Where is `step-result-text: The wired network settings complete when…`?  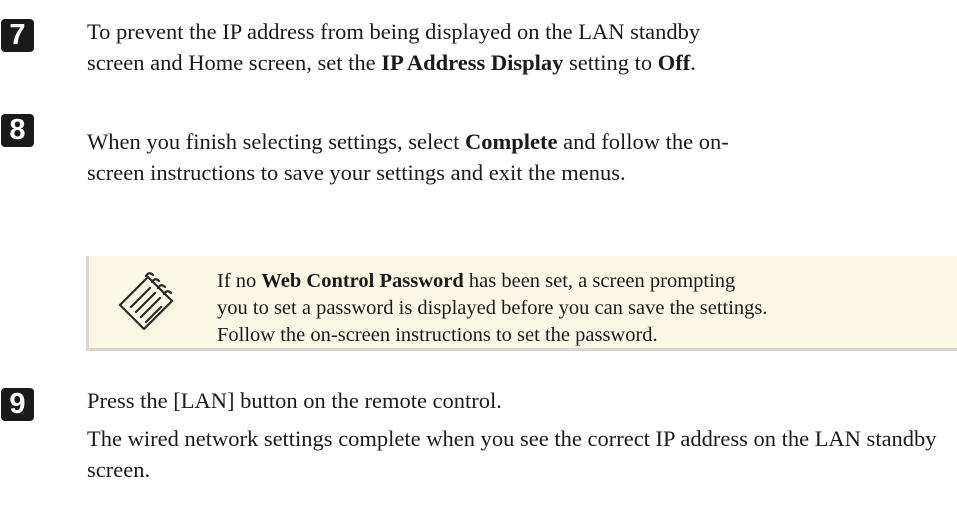 step-result-text: The wired network settings complete when… is located at coordinates (512, 454).